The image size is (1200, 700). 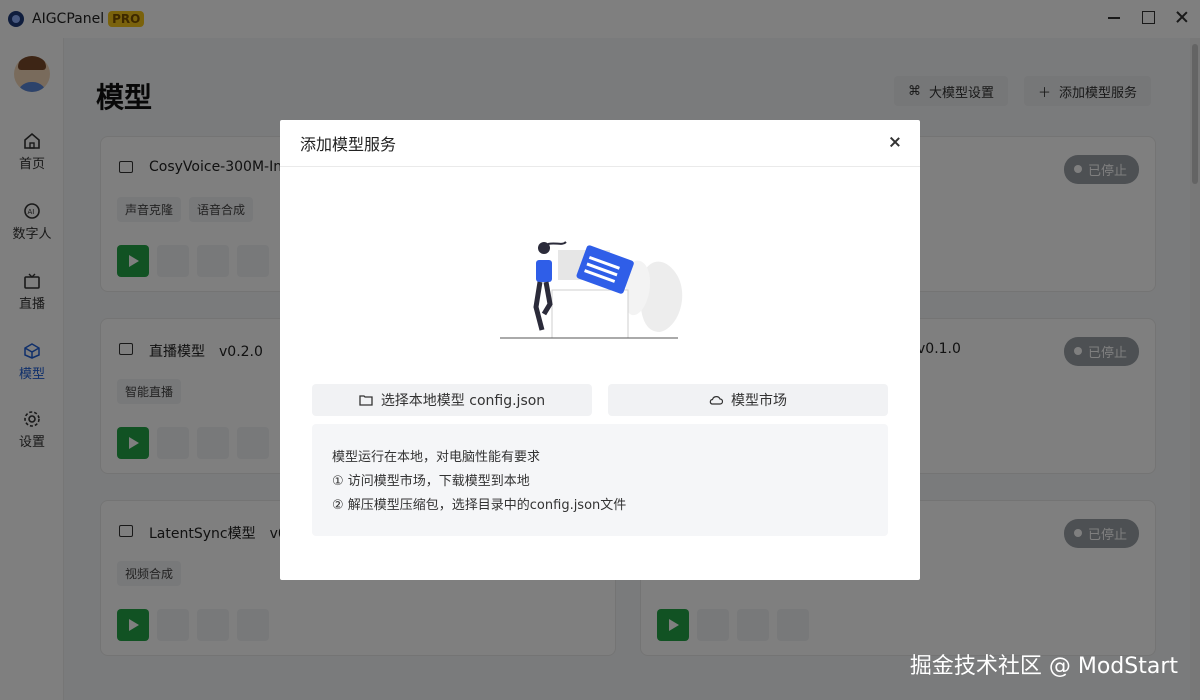 I want to click on folder-icon, so click(x=366, y=400).